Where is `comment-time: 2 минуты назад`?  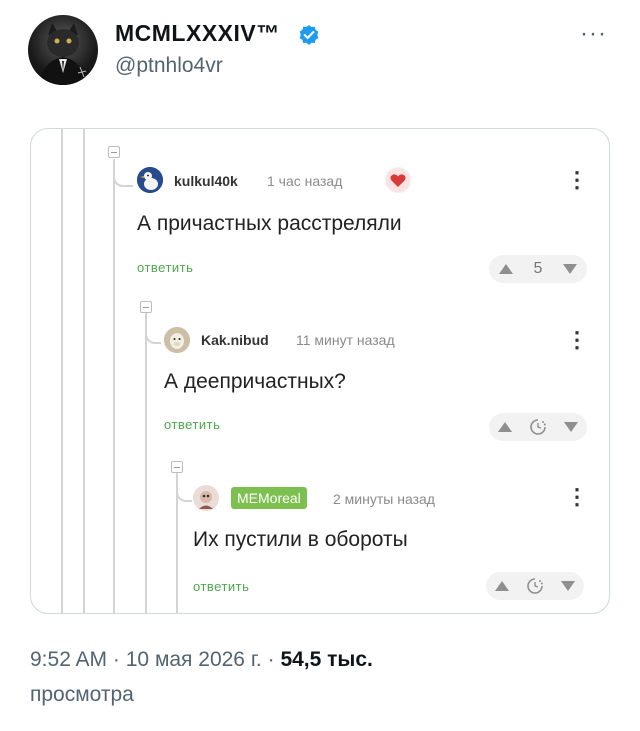
comment-time: 2 минуты назад is located at coordinates (384, 499).